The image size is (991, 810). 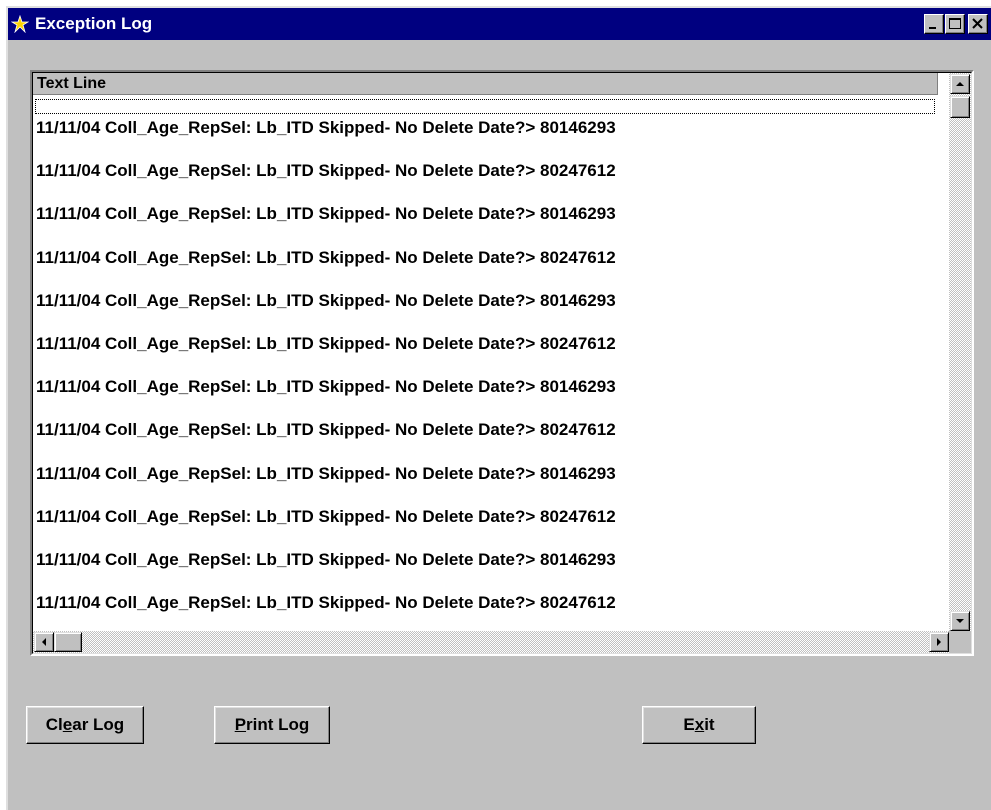 I want to click on exit-mnemonic: x, so click(x=699, y=724).